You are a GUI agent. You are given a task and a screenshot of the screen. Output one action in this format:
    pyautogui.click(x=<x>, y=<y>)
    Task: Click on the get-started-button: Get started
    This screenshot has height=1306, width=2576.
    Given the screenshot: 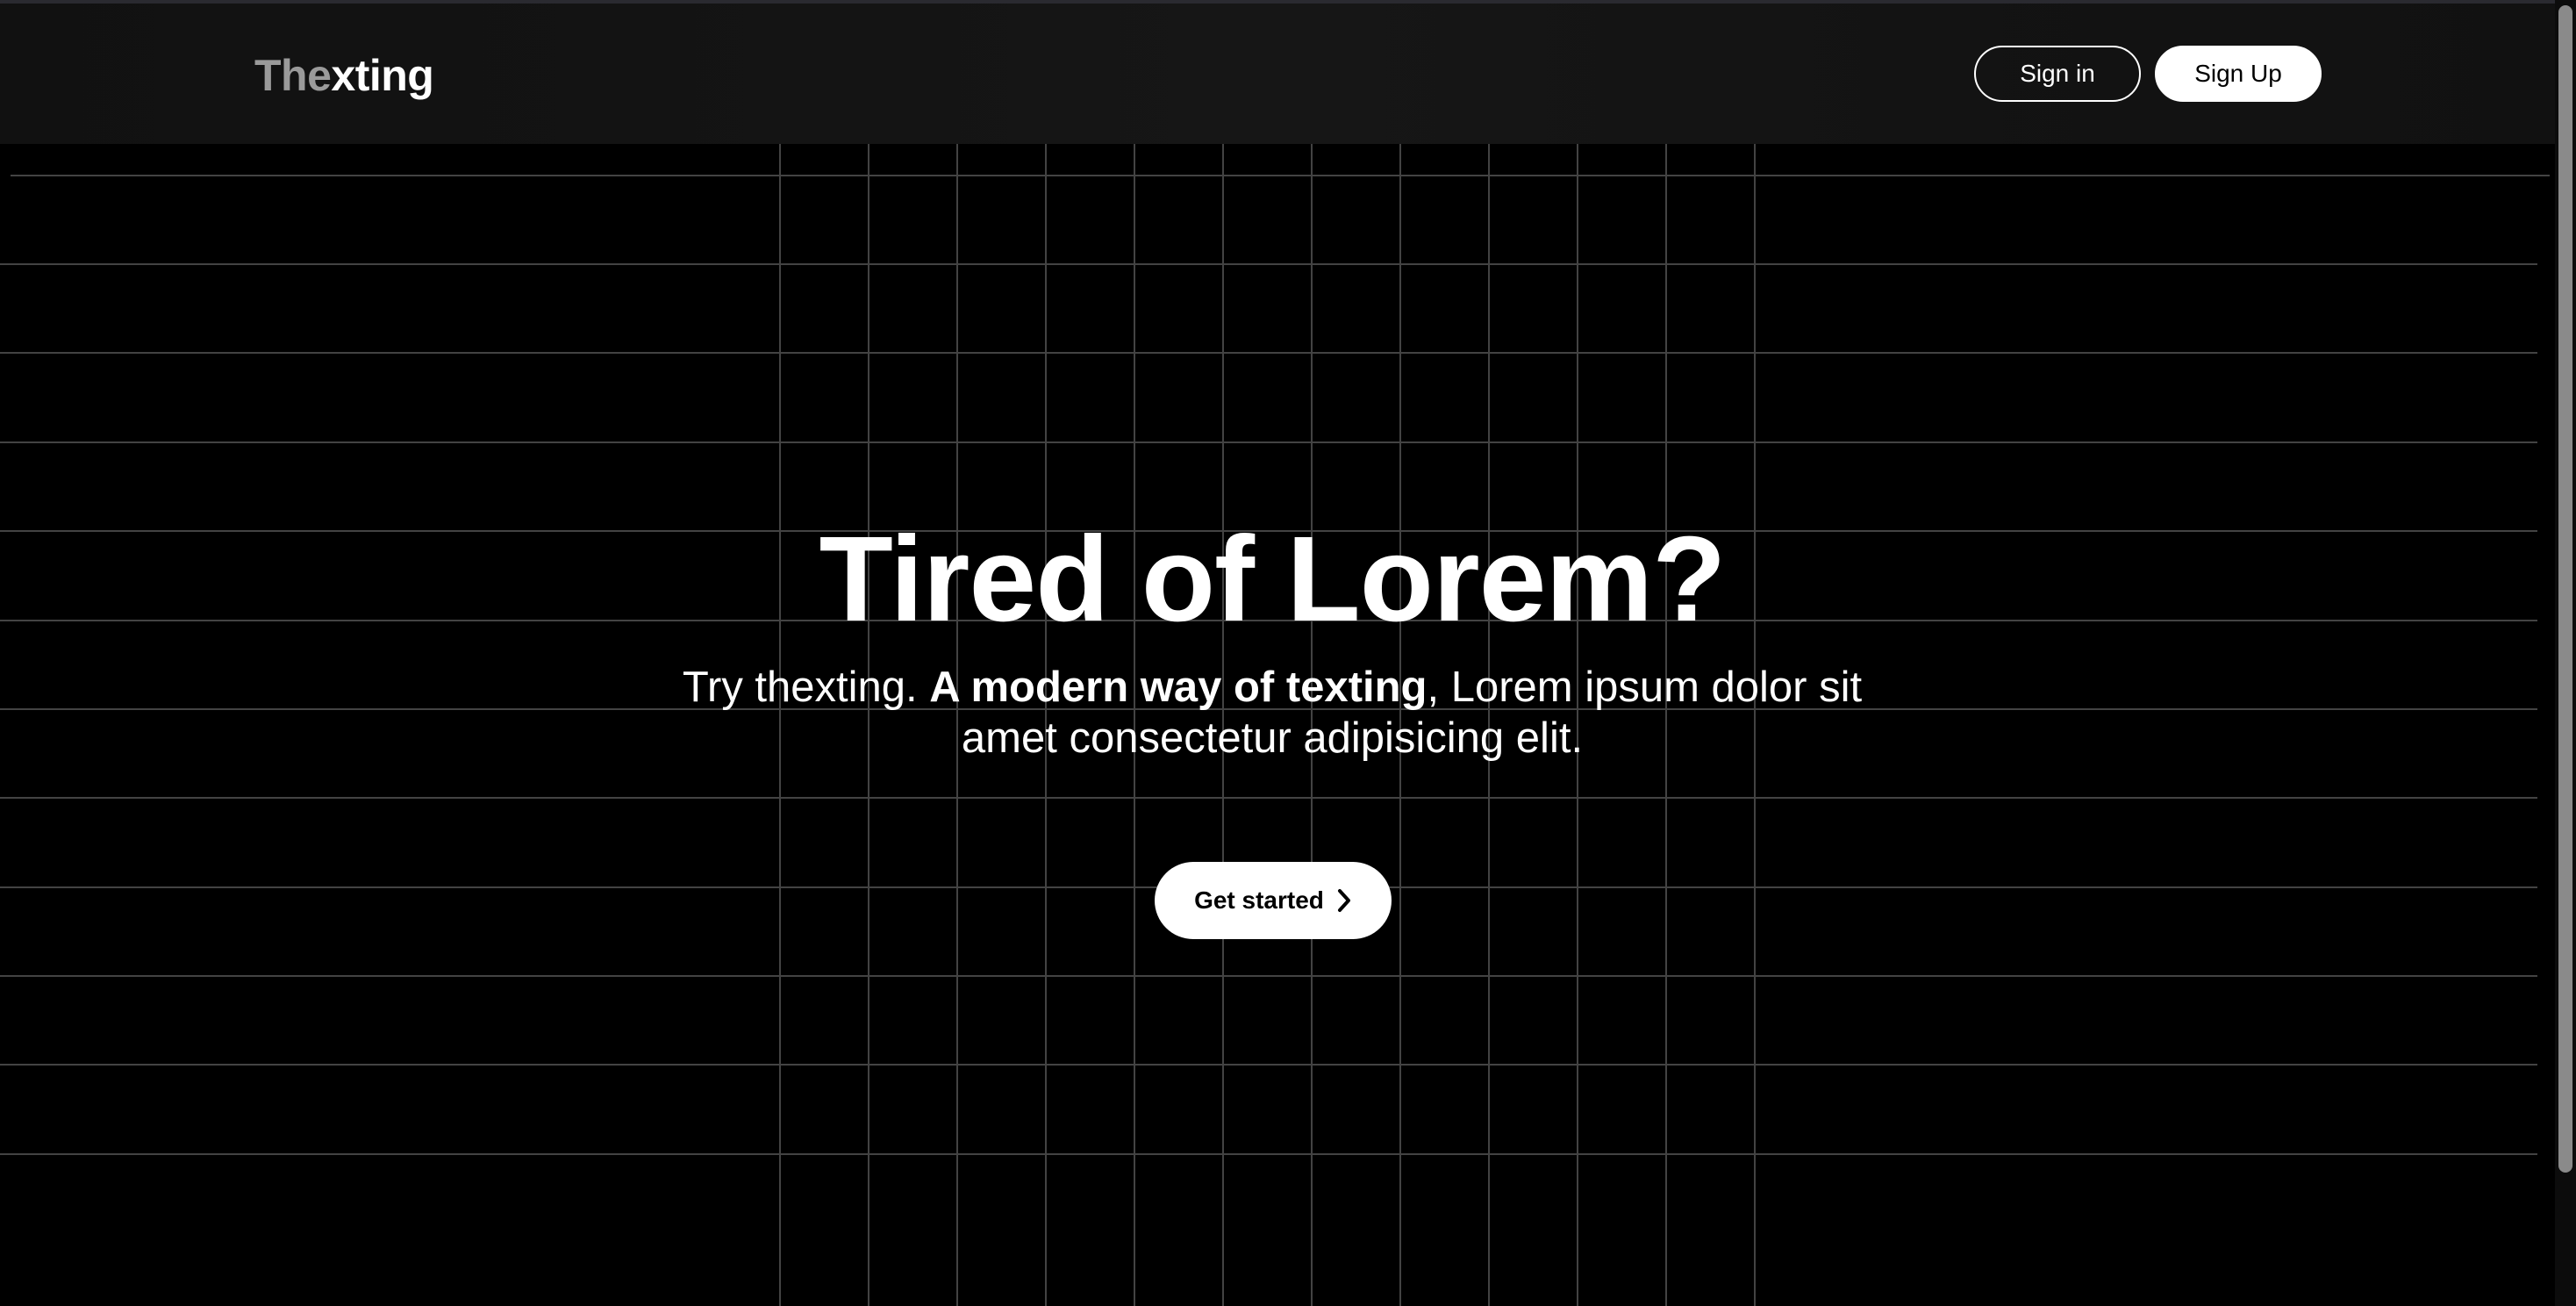 What is the action you would take?
    pyautogui.click(x=1273, y=900)
    